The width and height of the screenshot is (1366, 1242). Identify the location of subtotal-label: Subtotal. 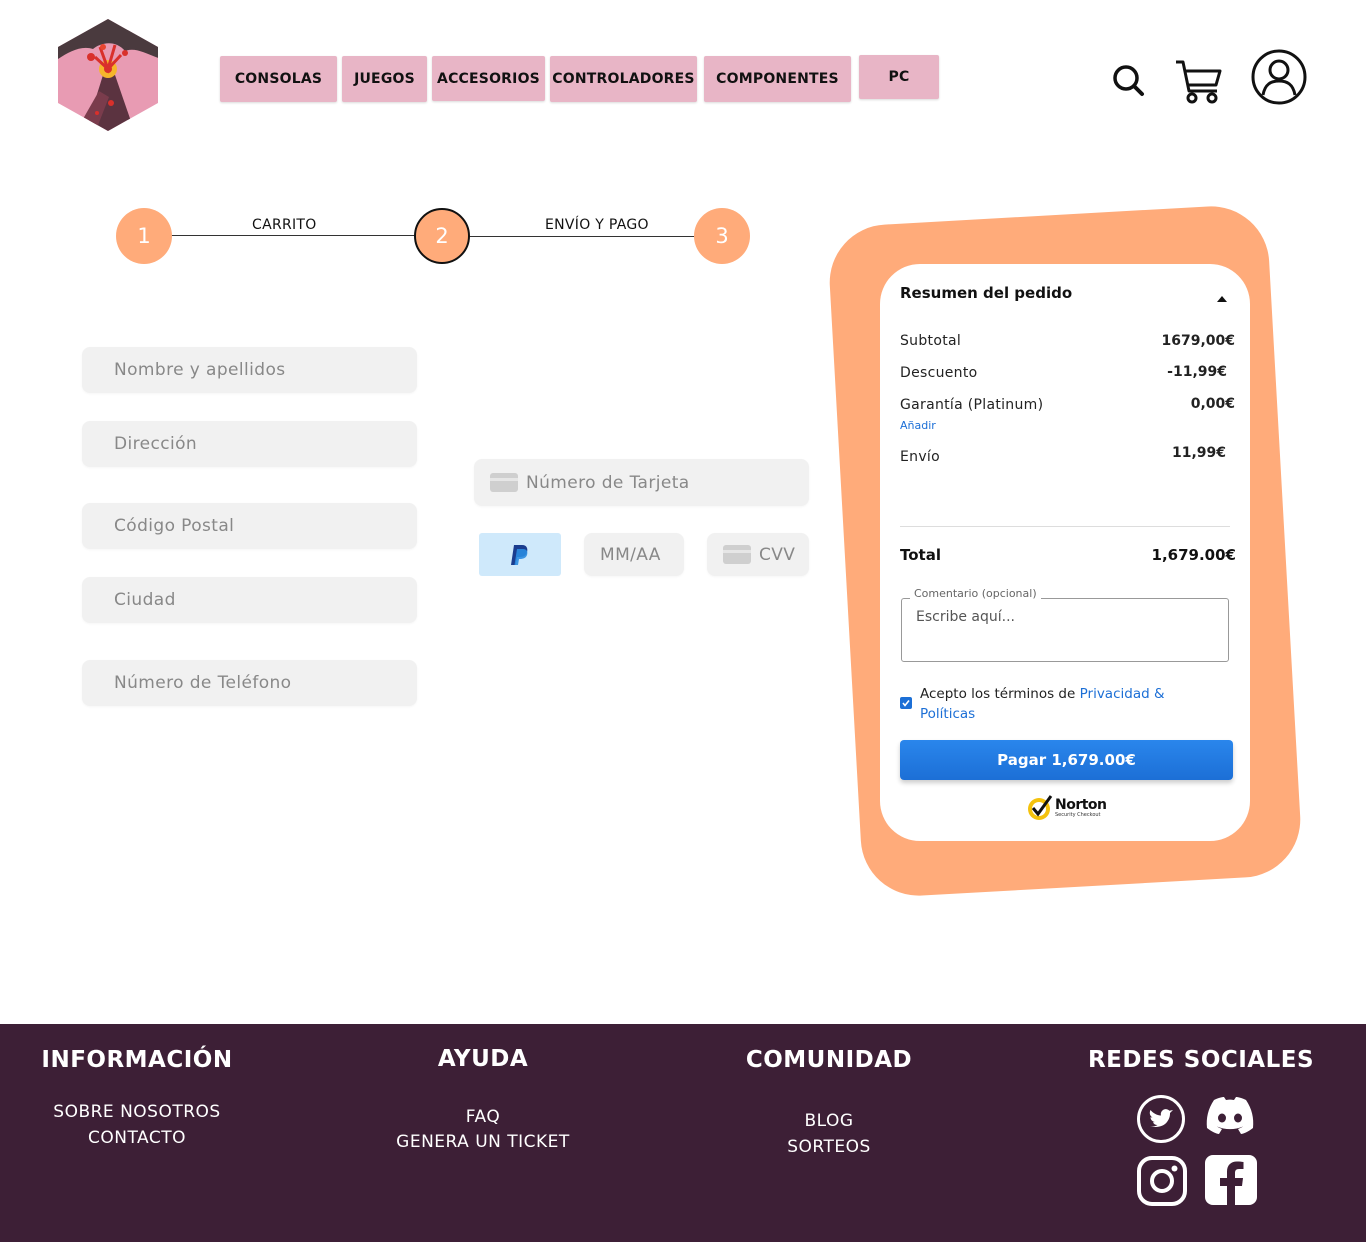
(931, 341).